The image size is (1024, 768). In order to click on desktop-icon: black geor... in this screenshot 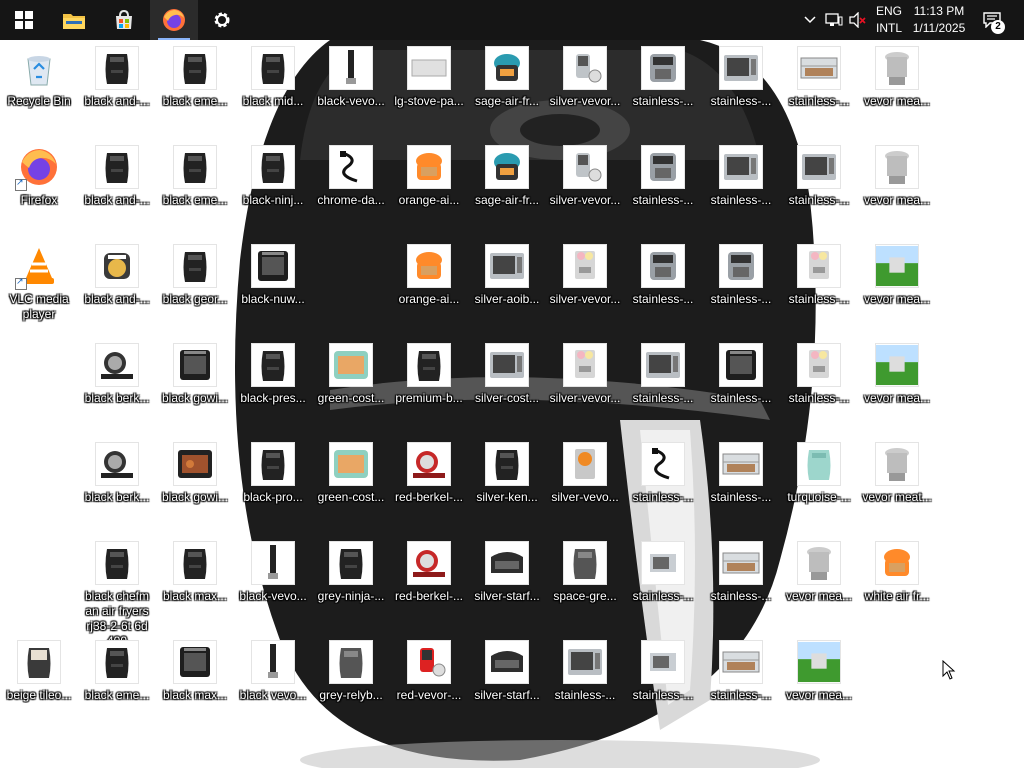, I will do `click(195, 272)`.